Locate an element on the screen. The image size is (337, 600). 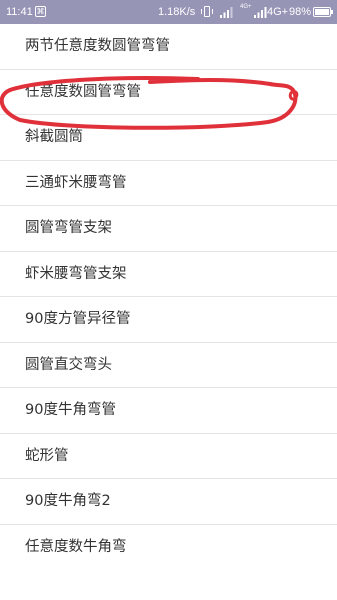
sim1-network-label: 4G+ is located at coordinates (246, 7).